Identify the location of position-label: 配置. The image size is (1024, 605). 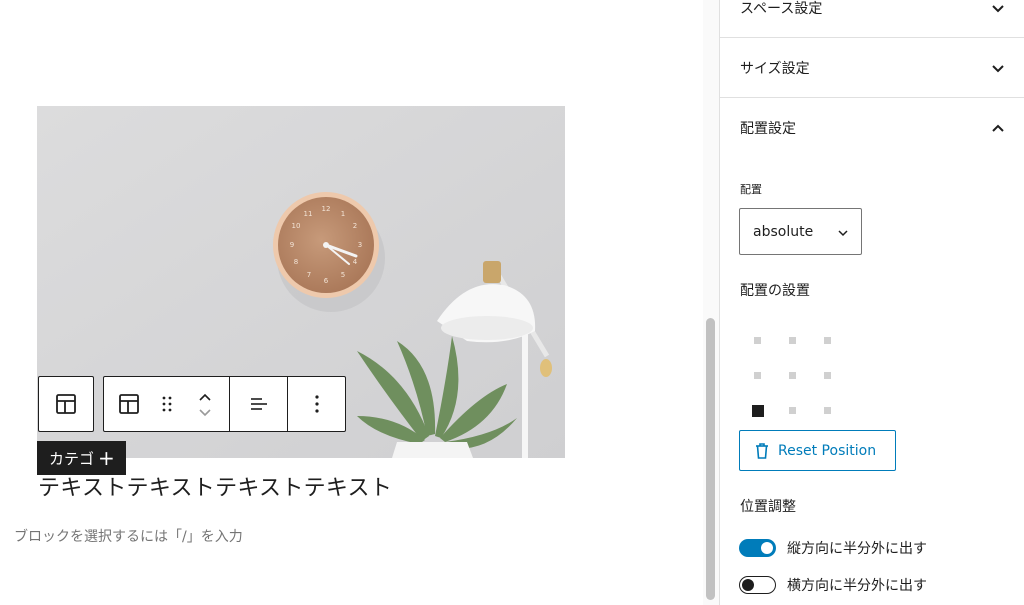
(751, 189).